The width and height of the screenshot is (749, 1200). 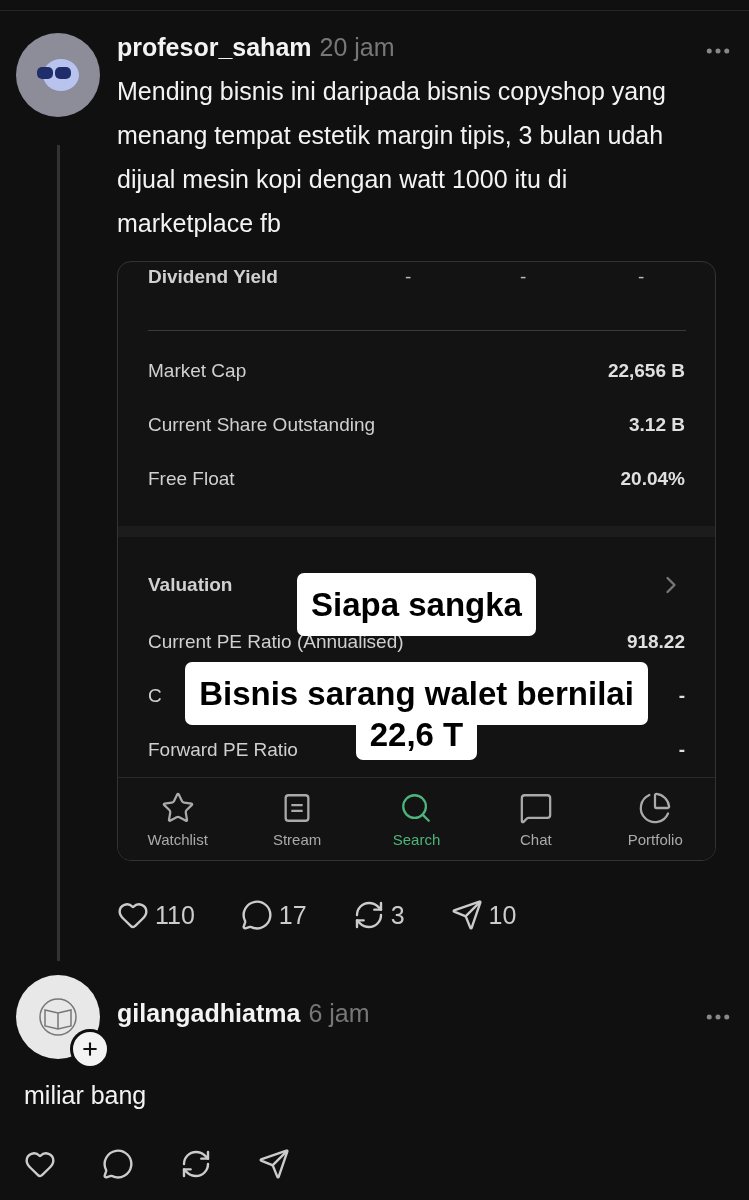 What do you see at coordinates (502, 915) in the screenshot?
I see `action-count: 10` at bounding box center [502, 915].